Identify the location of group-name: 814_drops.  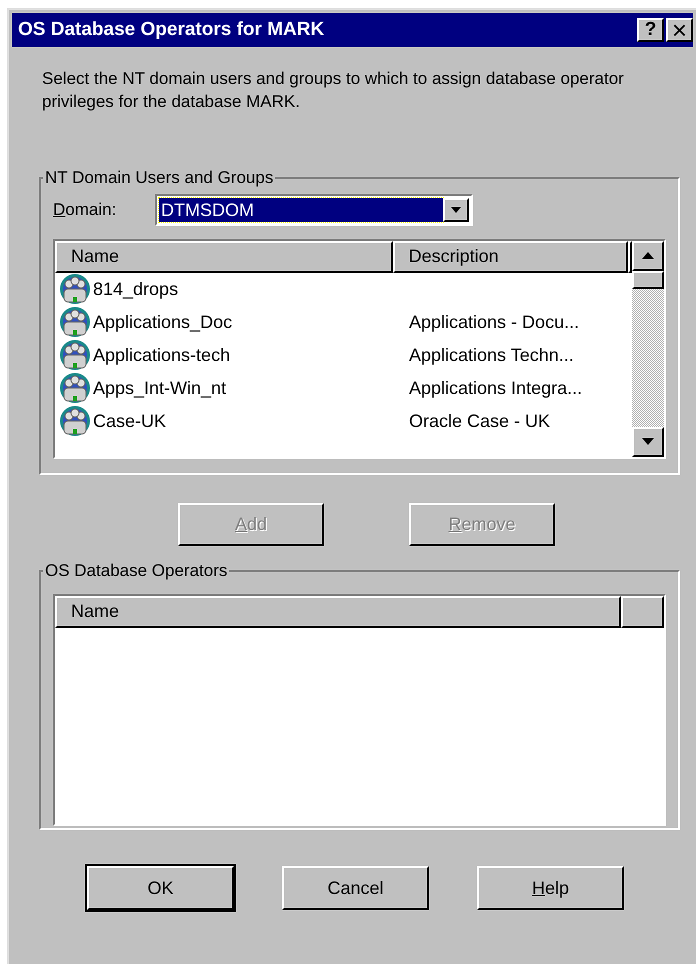
(135, 289).